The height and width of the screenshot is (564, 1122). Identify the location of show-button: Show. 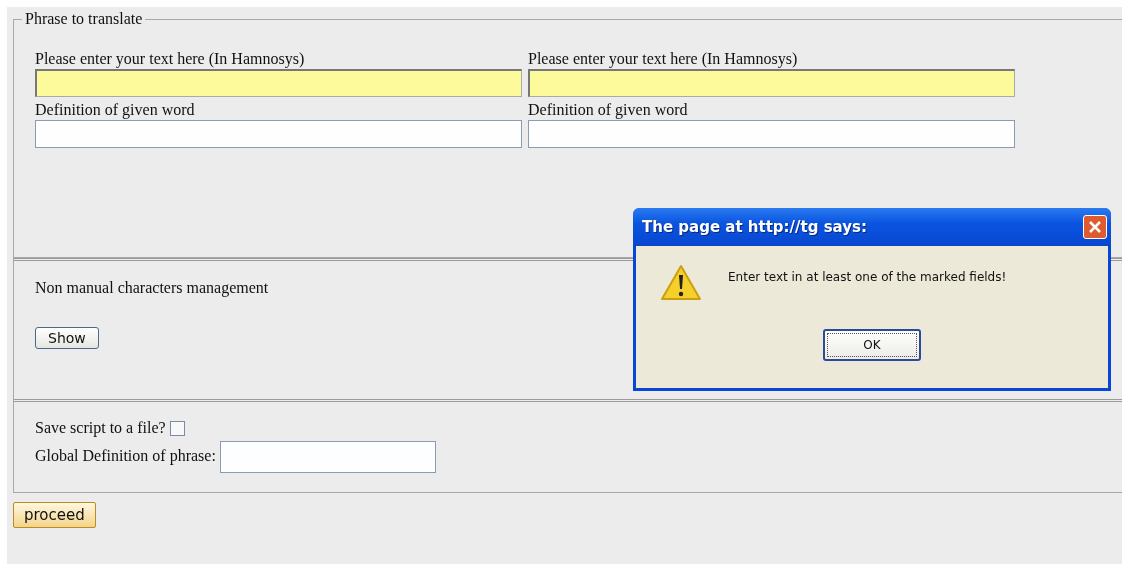
(67, 338).